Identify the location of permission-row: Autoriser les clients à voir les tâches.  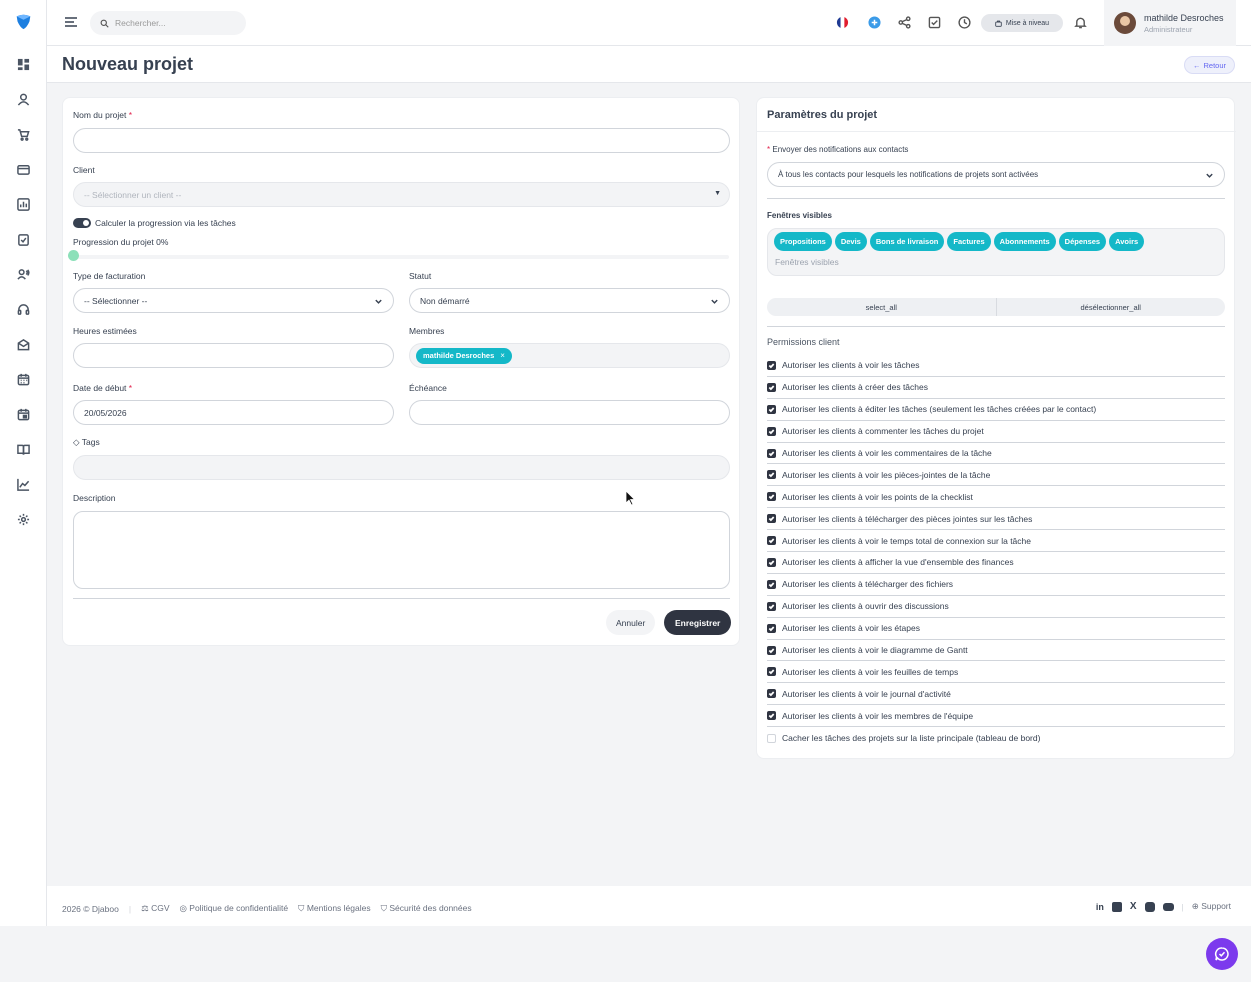
(996, 366).